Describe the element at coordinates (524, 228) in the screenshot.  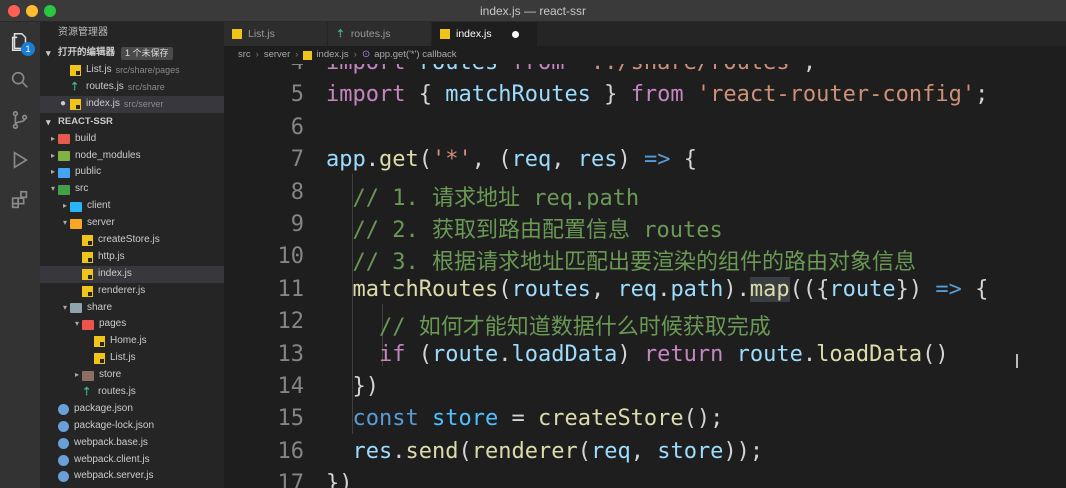
I see `code-text: // 2. 获取到路由配置信息 routes` at that location.